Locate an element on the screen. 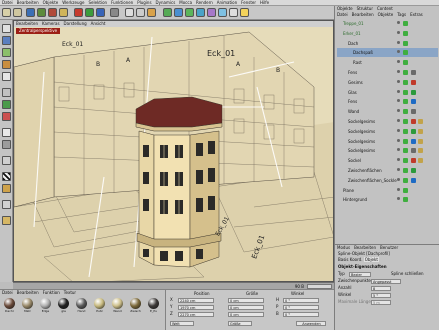  object-row: Dach is located at coordinates (387, 43).